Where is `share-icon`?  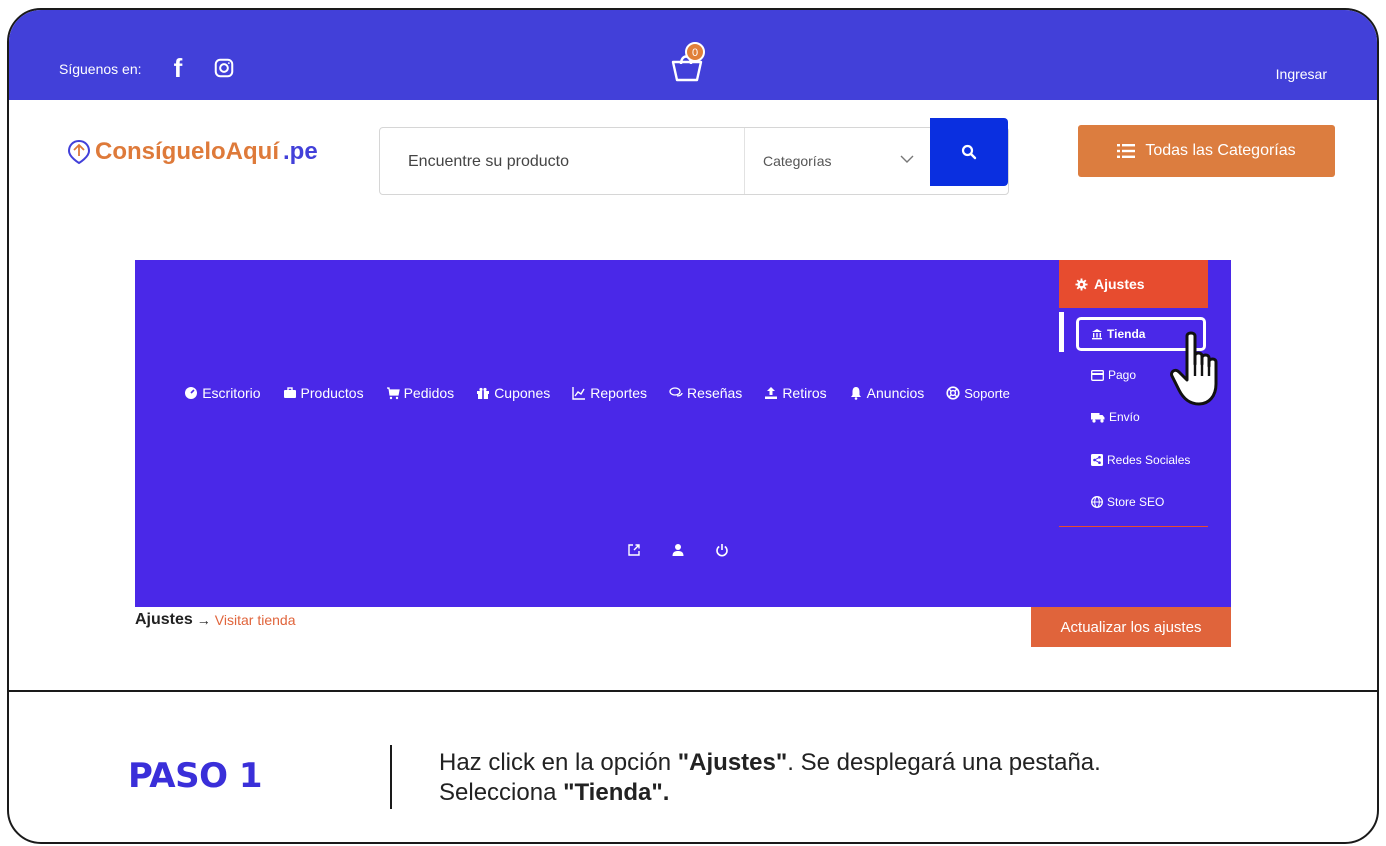 share-icon is located at coordinates (1097, 460).